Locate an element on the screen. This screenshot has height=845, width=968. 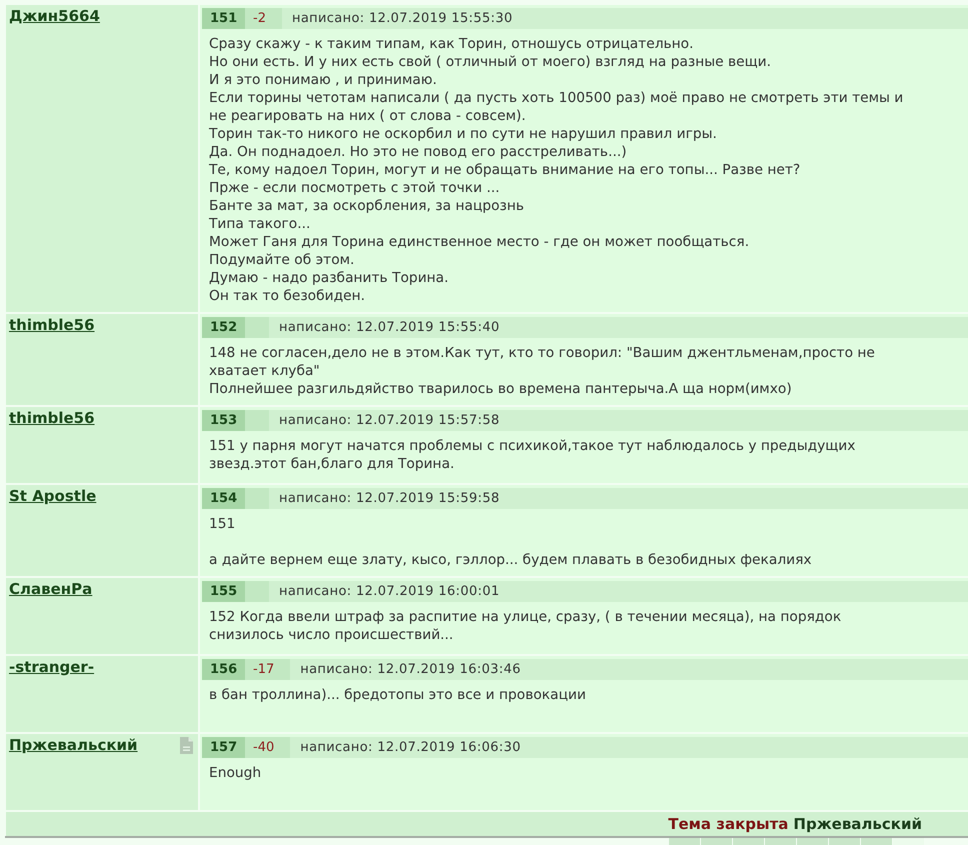
post-date: написано: 12.07.2019 16:00:01 is located at coordinates (389, 592).